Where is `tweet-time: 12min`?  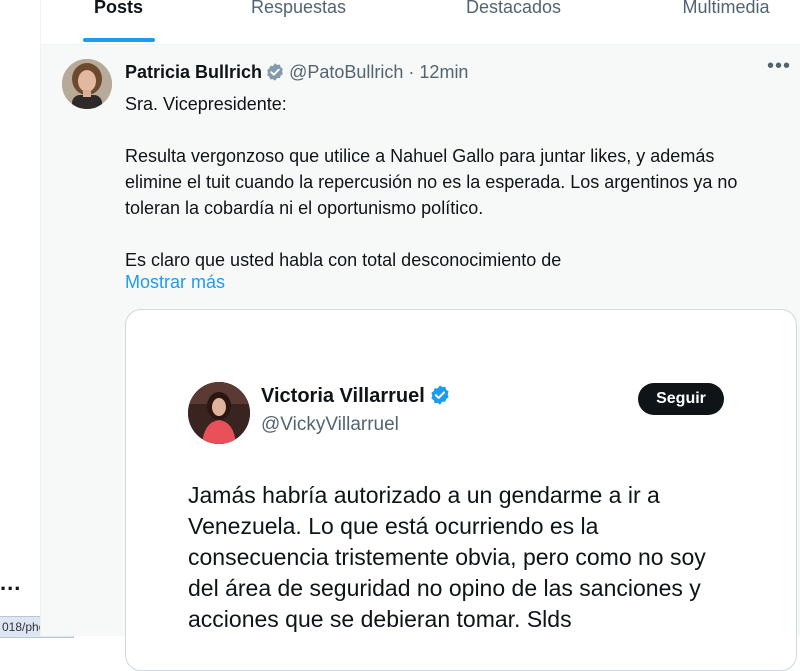 tweet-time: 12min is located at coordinates (443, 72).